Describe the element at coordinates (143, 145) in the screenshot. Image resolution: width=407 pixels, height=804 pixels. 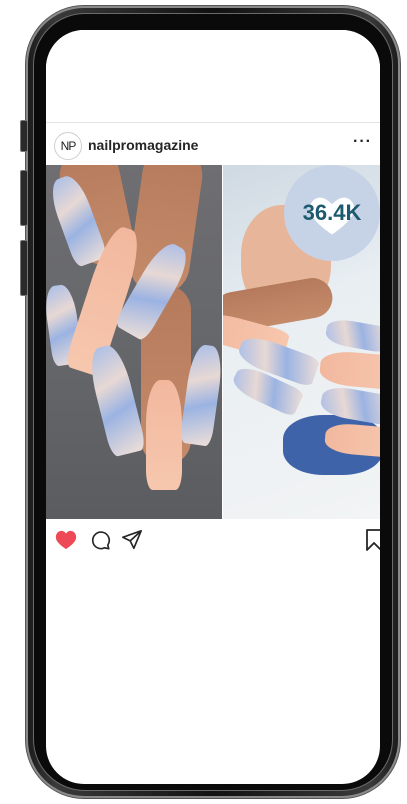
I see `post-username: nailpromagazine` at that location.